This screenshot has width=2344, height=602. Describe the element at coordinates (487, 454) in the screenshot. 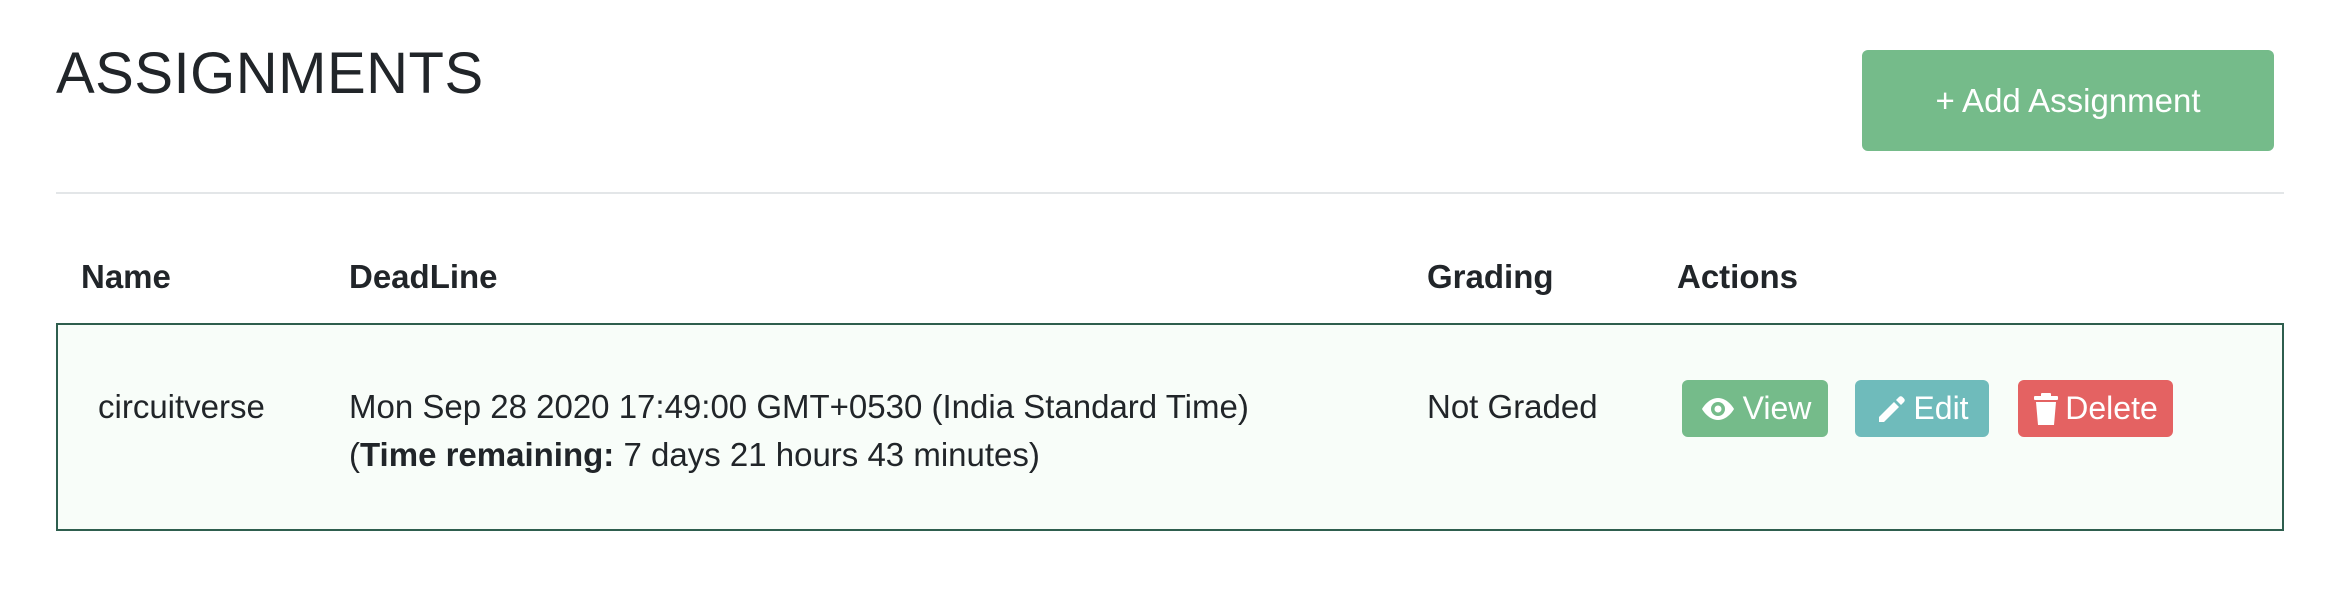

I see `time-remaining-label: Time remaining:` at that location.